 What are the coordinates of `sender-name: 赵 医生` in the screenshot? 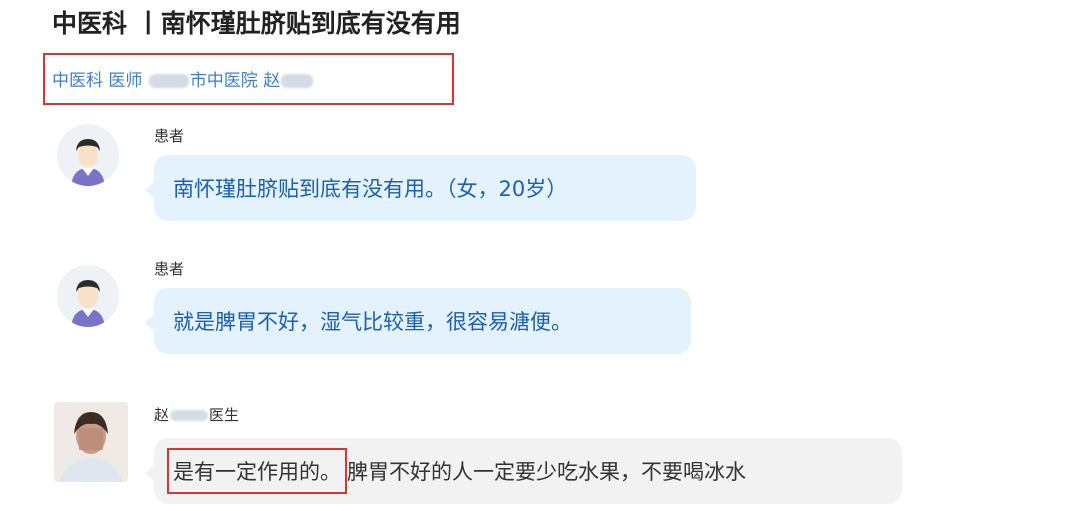 It's located at (196, 414).